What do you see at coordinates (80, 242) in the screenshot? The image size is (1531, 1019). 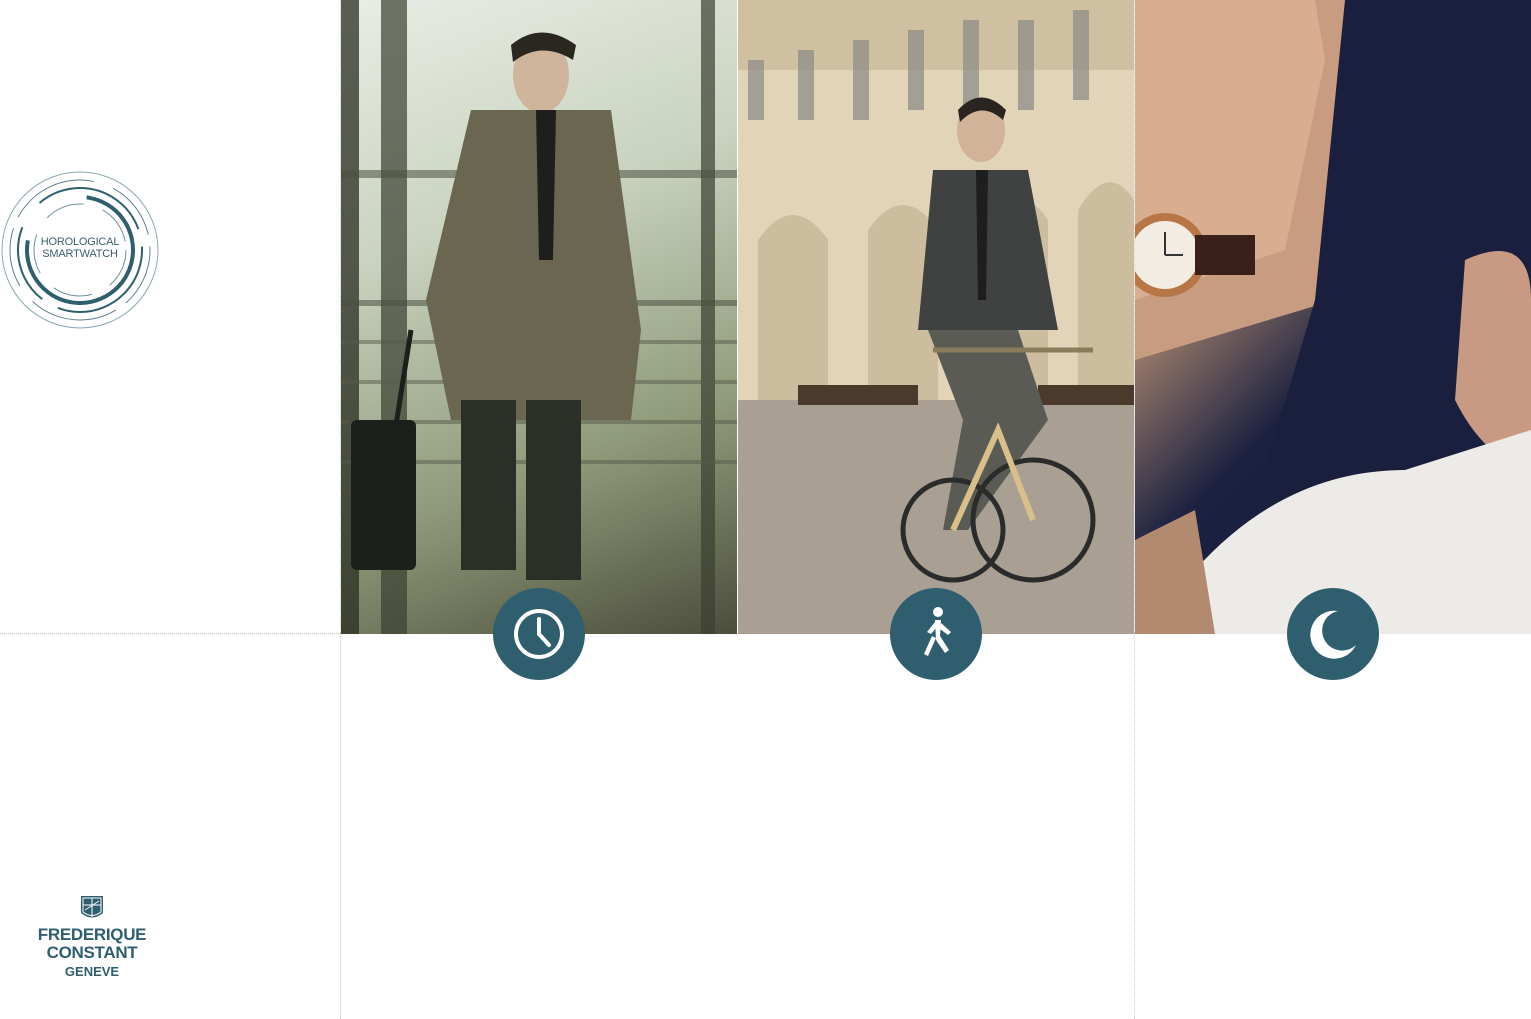 I see `badge-line-1: HOROLOGICAL` at bounding box center [80, 242].